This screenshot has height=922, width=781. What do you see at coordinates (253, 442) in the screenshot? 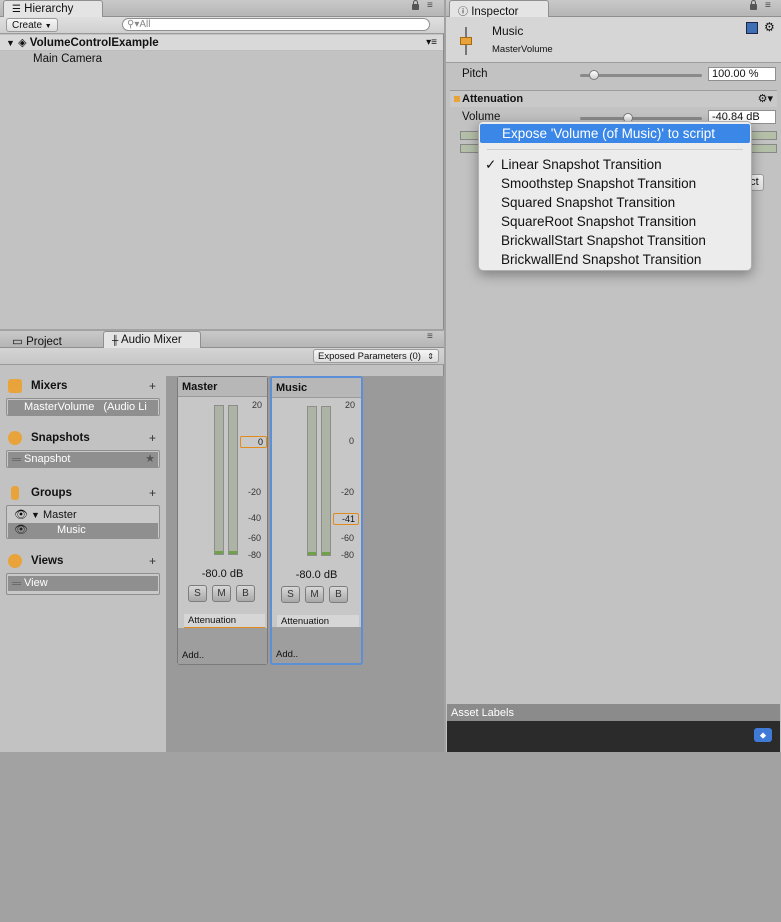
I see `volume-fader-handle: 0` at bounding box center [253, 442].